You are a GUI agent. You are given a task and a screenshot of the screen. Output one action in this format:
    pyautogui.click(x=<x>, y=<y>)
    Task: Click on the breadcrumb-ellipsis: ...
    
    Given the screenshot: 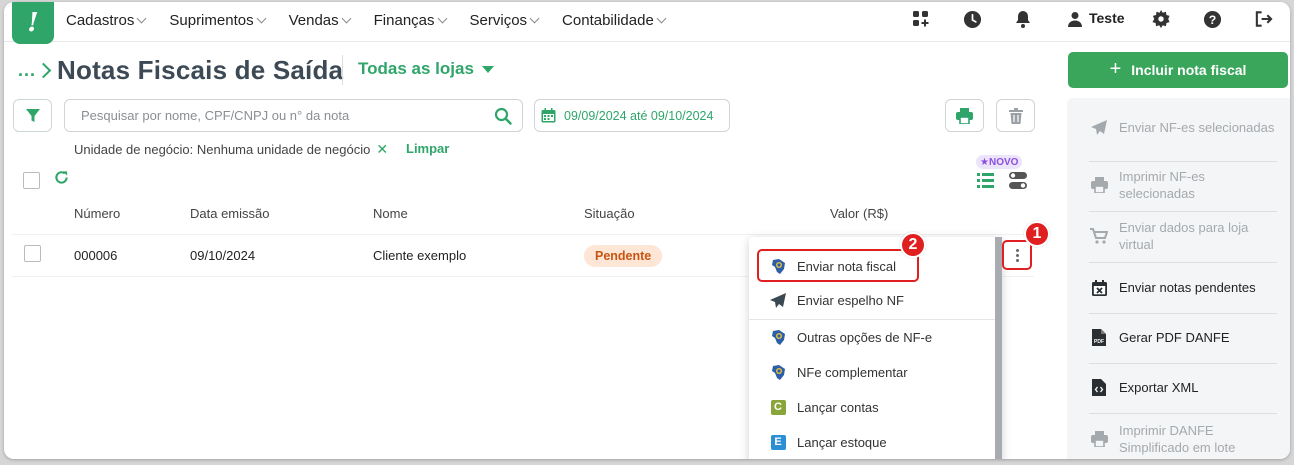 What is the action you would take?
    pyautogui.click(x=27, y=70)
    